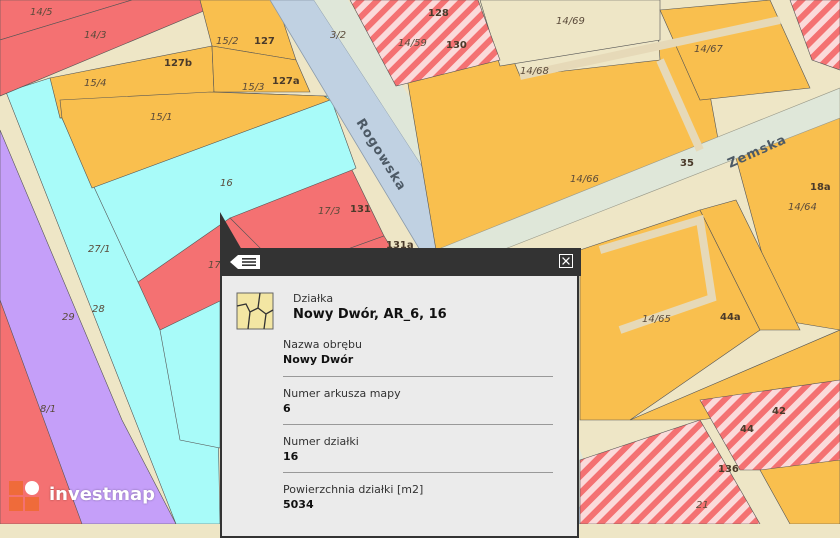 This screenshot has width=840, height=538. What do you see at coordinates (728, 469) in the screenshot?
I see `address-label: 136` at bounding box center [728, 469].